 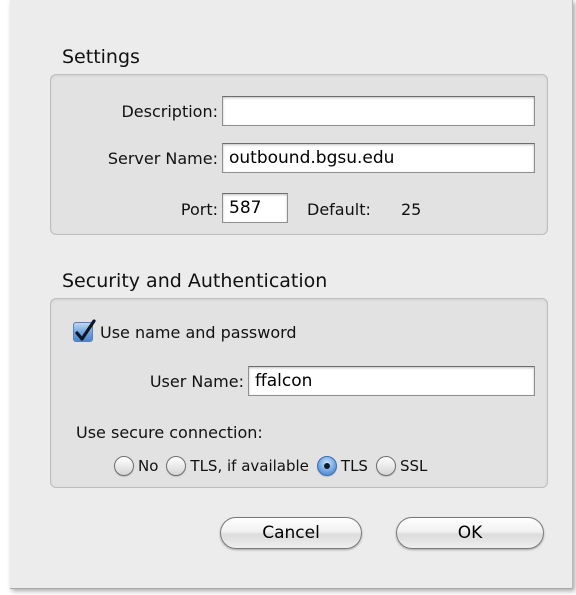 What do you see at coordinates (169, 111) in the screenshot?
I see `description-label: Description:` at bounding box center [169, 111].